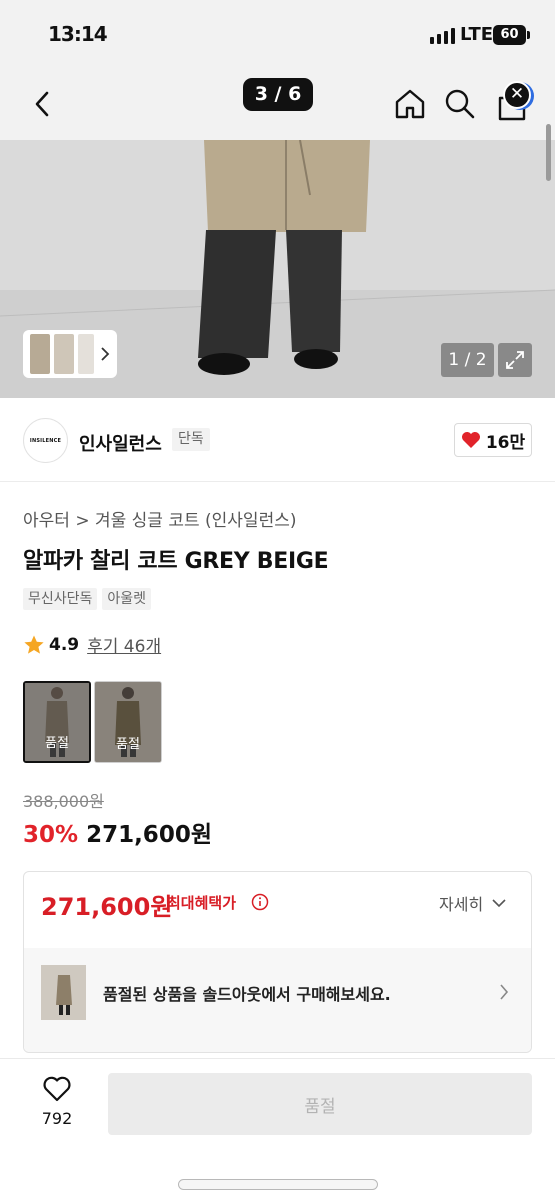 Image resolution: width=555 pixels, height=1200 pixels. Describe the element at coordinates (107, 907) in the screenshot. I see `max-benefit-price: 271,600원` at that location.